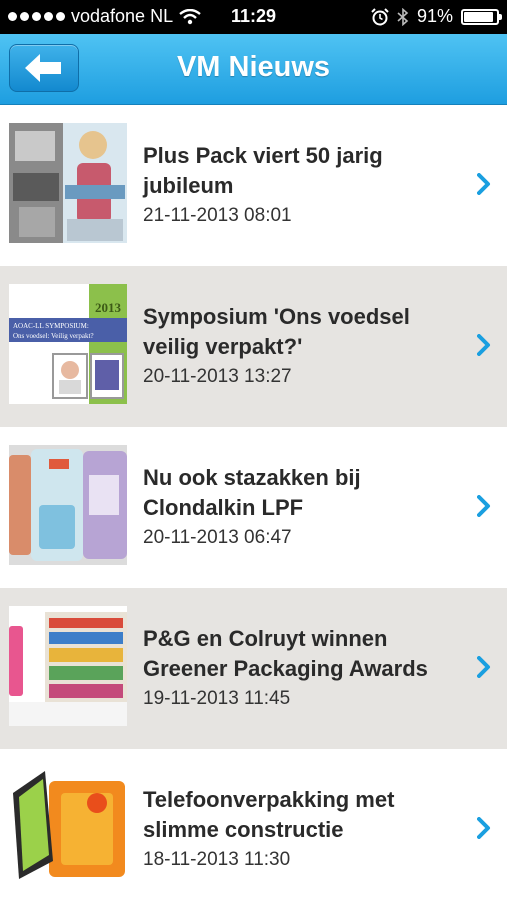  What do you see at coordinates (252, 492) in the screenshot?
I see `article-title: Nu ook stazakken bij Clondalkin LPF` at bounding box center [252, 492].